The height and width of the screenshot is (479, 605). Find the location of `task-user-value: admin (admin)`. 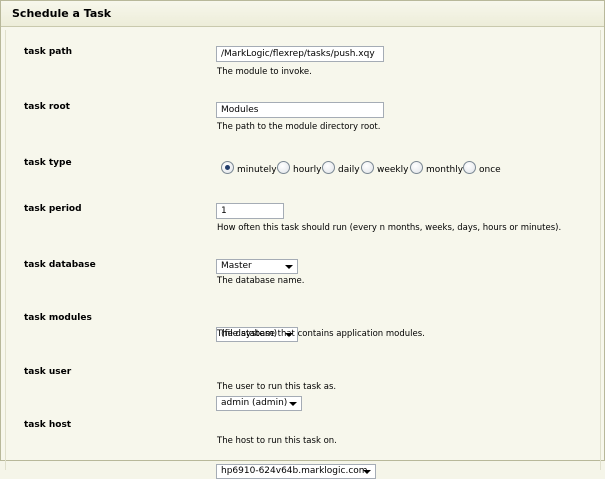

task-user-value: admin (admin) is located at coordinates (254, 403).